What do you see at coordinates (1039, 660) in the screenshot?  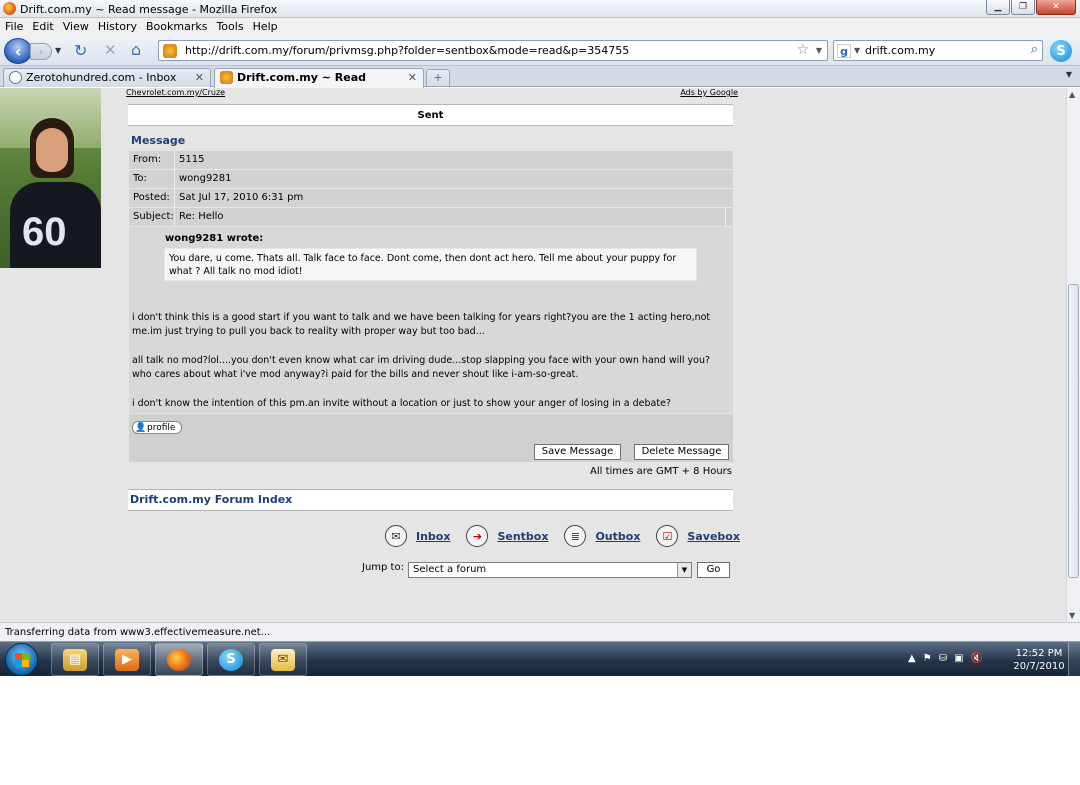 I see `taskbar-clock: 12:52 PM 20/7/2010` at bounding box center [1039, 660].